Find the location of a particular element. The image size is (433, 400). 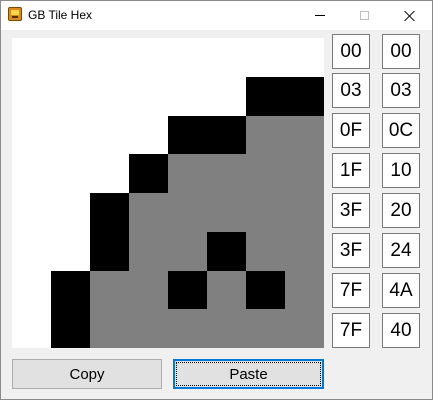

hex-low-byte-row-5: 3F is located at coordinates (351, 250).